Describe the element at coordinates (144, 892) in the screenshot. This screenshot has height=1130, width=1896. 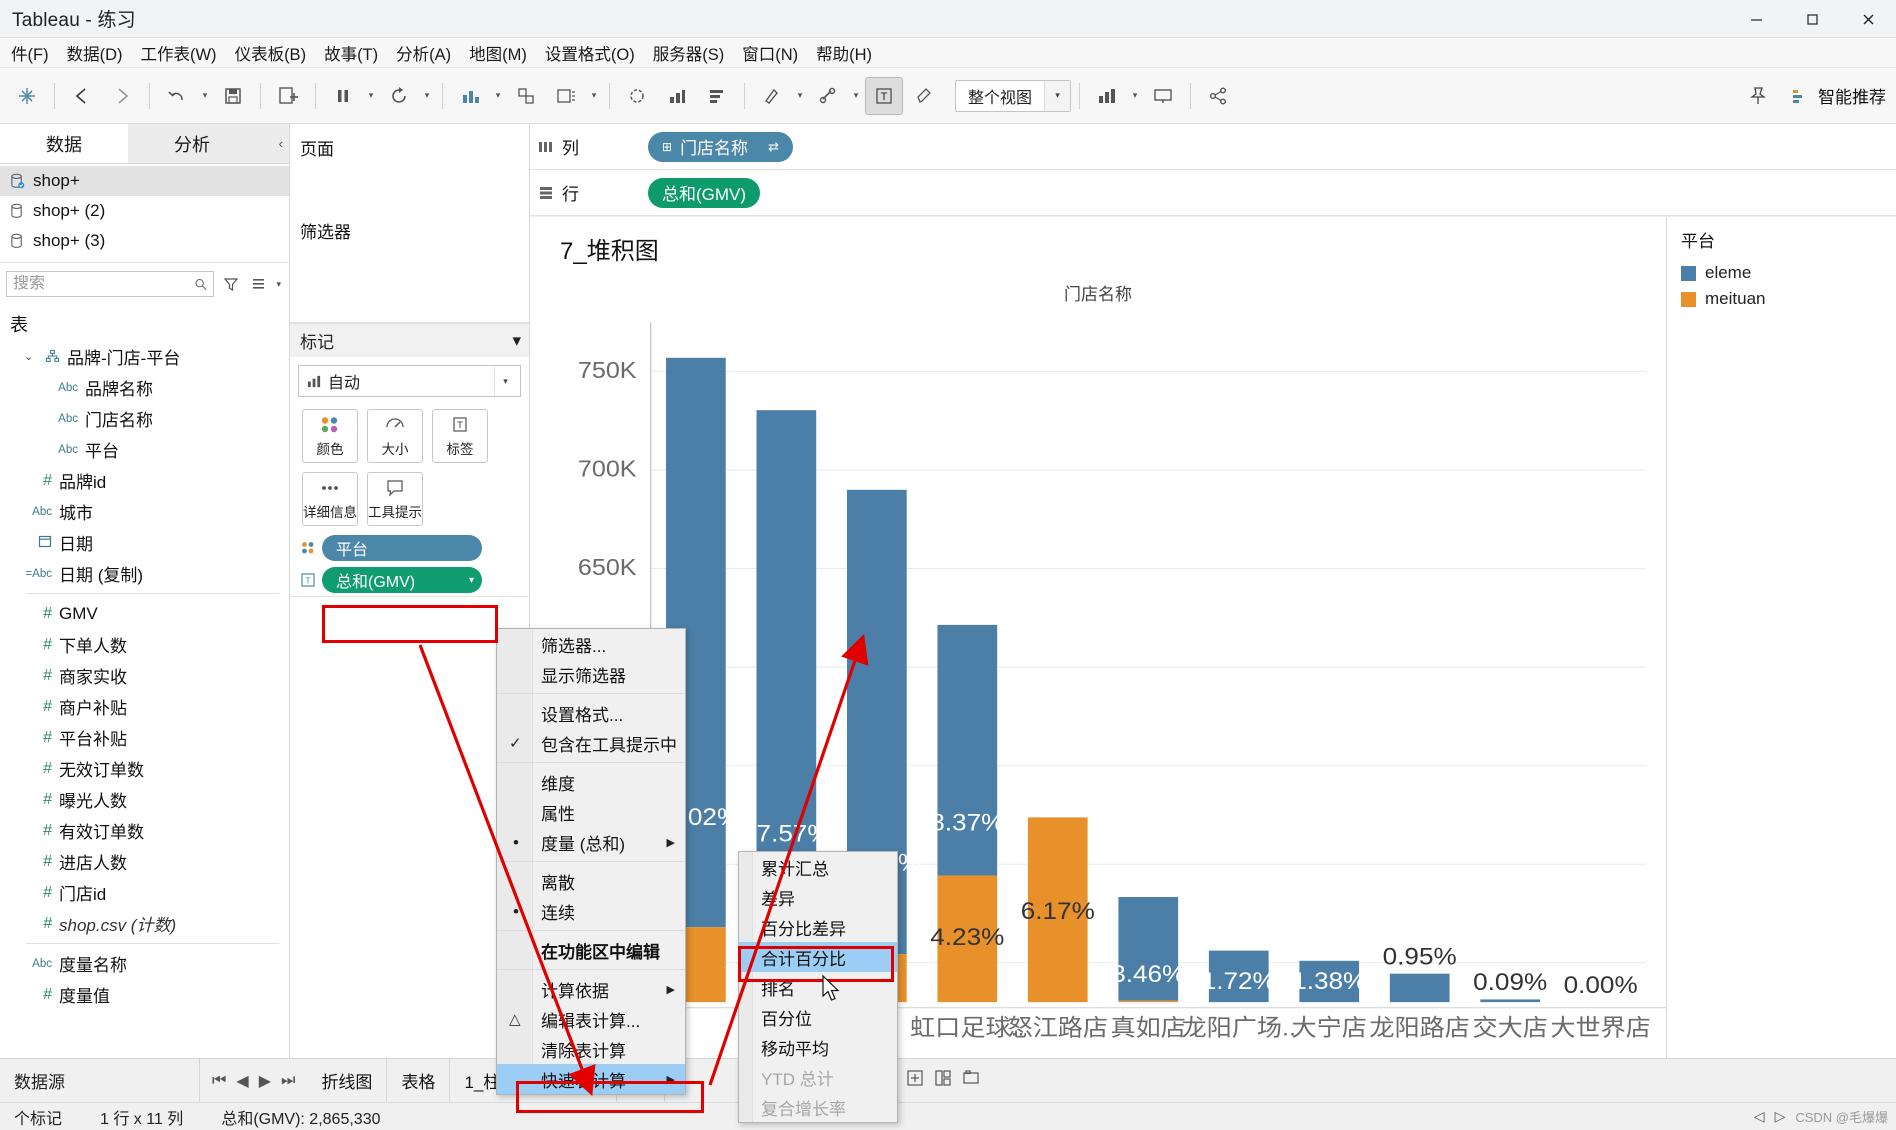
I see `field-store-id: # 门店id` at that location.